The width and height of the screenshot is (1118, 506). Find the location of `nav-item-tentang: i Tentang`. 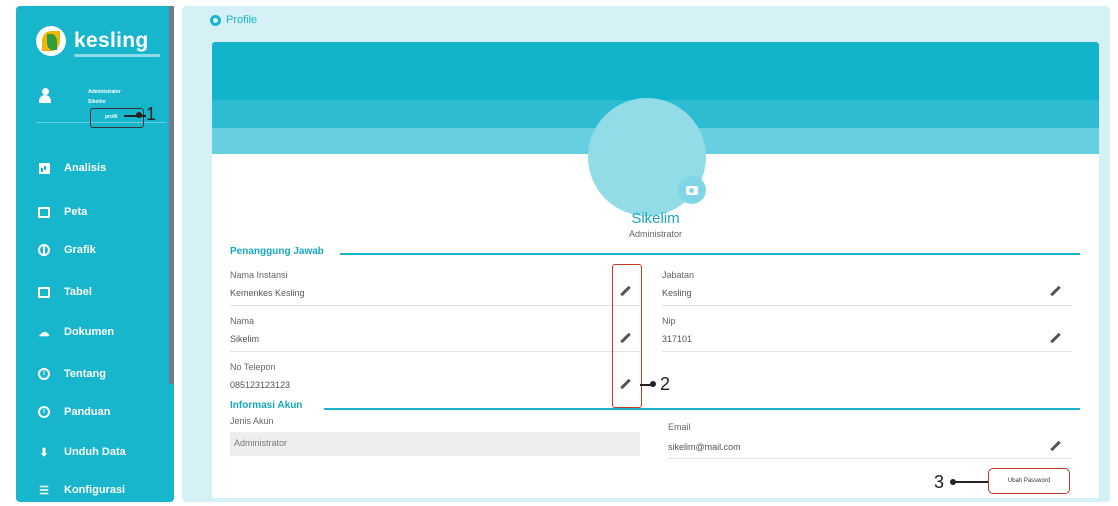

nav-item-tentang: i Tentang is located at coordinates (72, 374).